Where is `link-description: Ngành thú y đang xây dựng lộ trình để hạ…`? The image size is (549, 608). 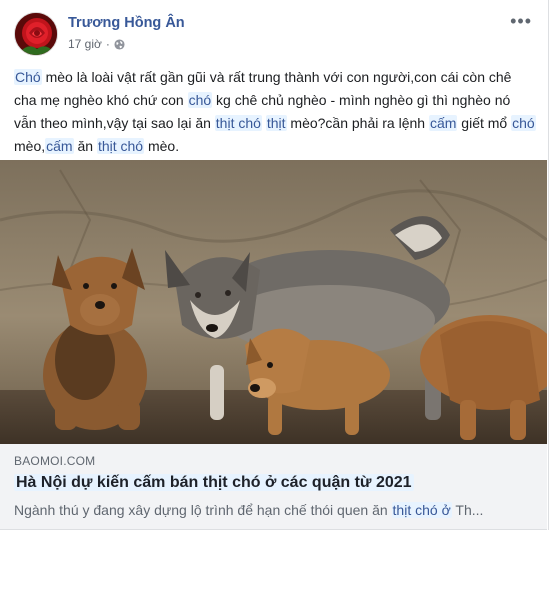 link-description: Ngành thú y đang xây dựng lộ trình để hạ… is located at coordinates (274, 510).